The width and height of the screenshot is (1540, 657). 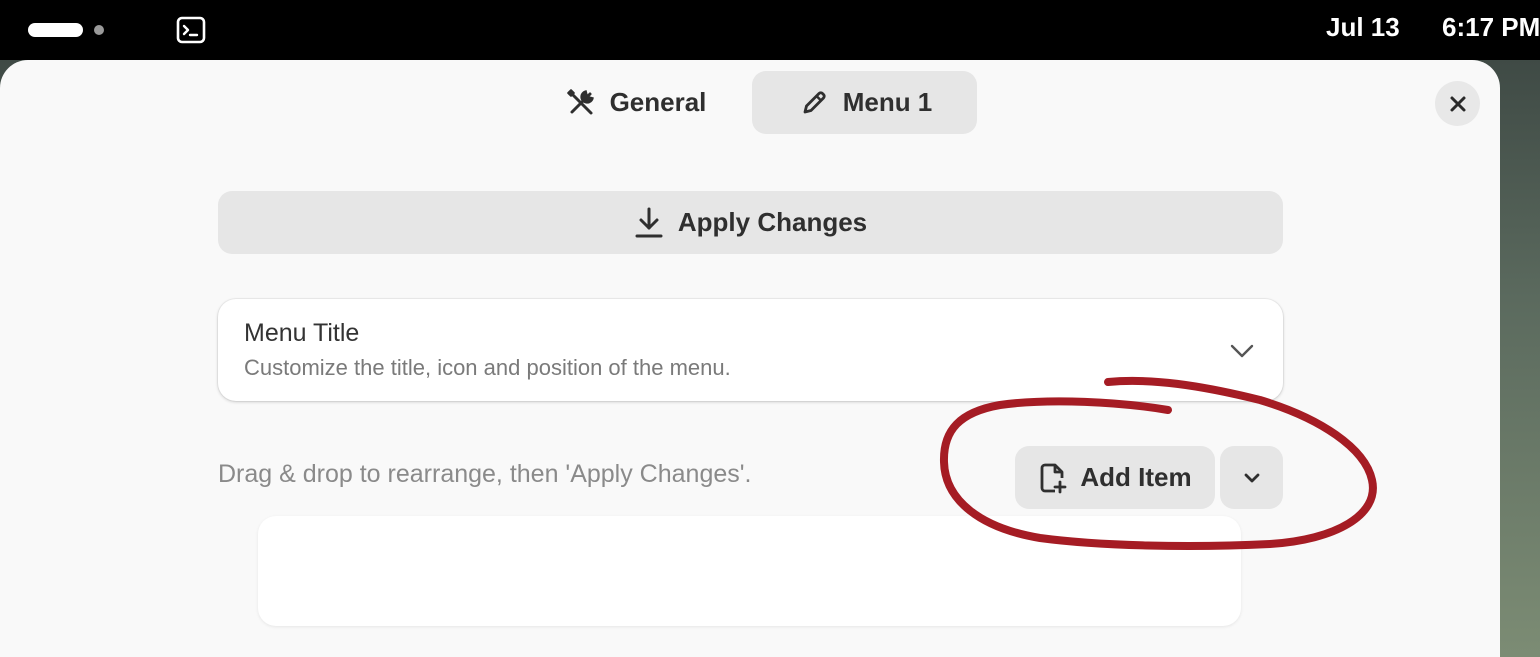 What do you see at coordinates (99, 30) in the screenshot?
I see `workspace-indicator-dot` at bounding box center [99, 30].